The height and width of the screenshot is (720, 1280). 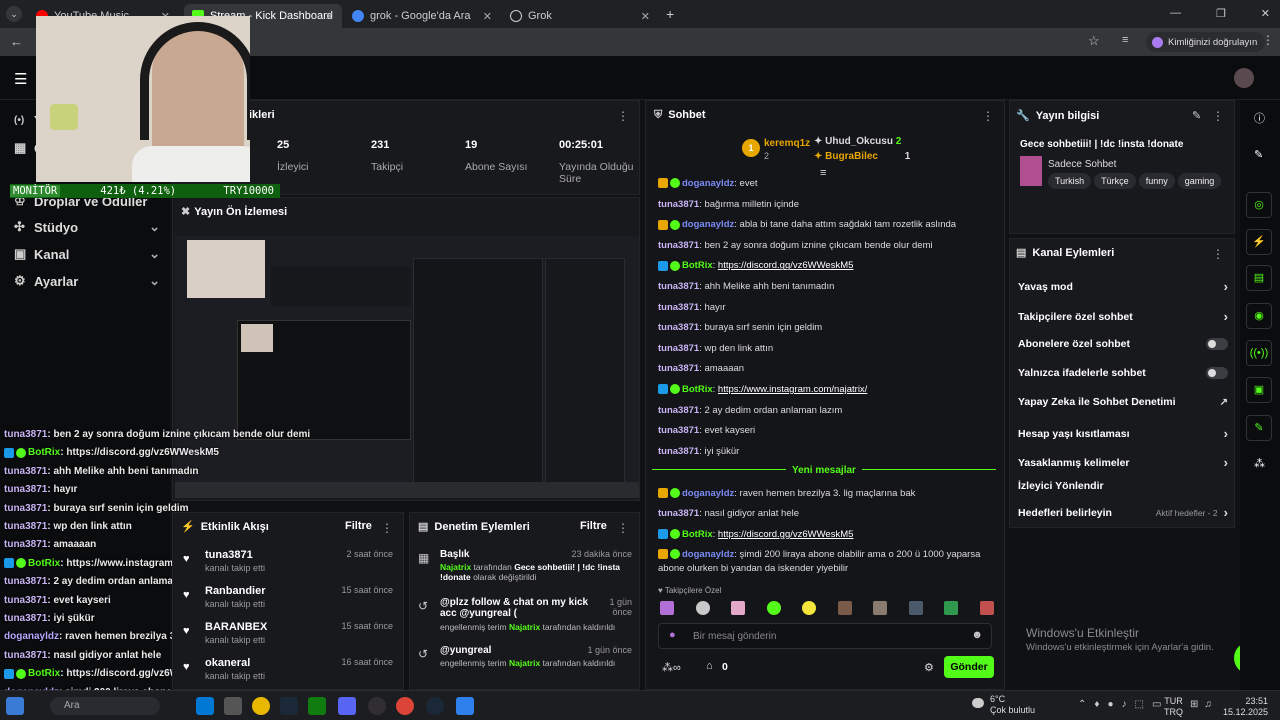 I want to click on info-icon: ⓘ, so click(x=1259, y=118).